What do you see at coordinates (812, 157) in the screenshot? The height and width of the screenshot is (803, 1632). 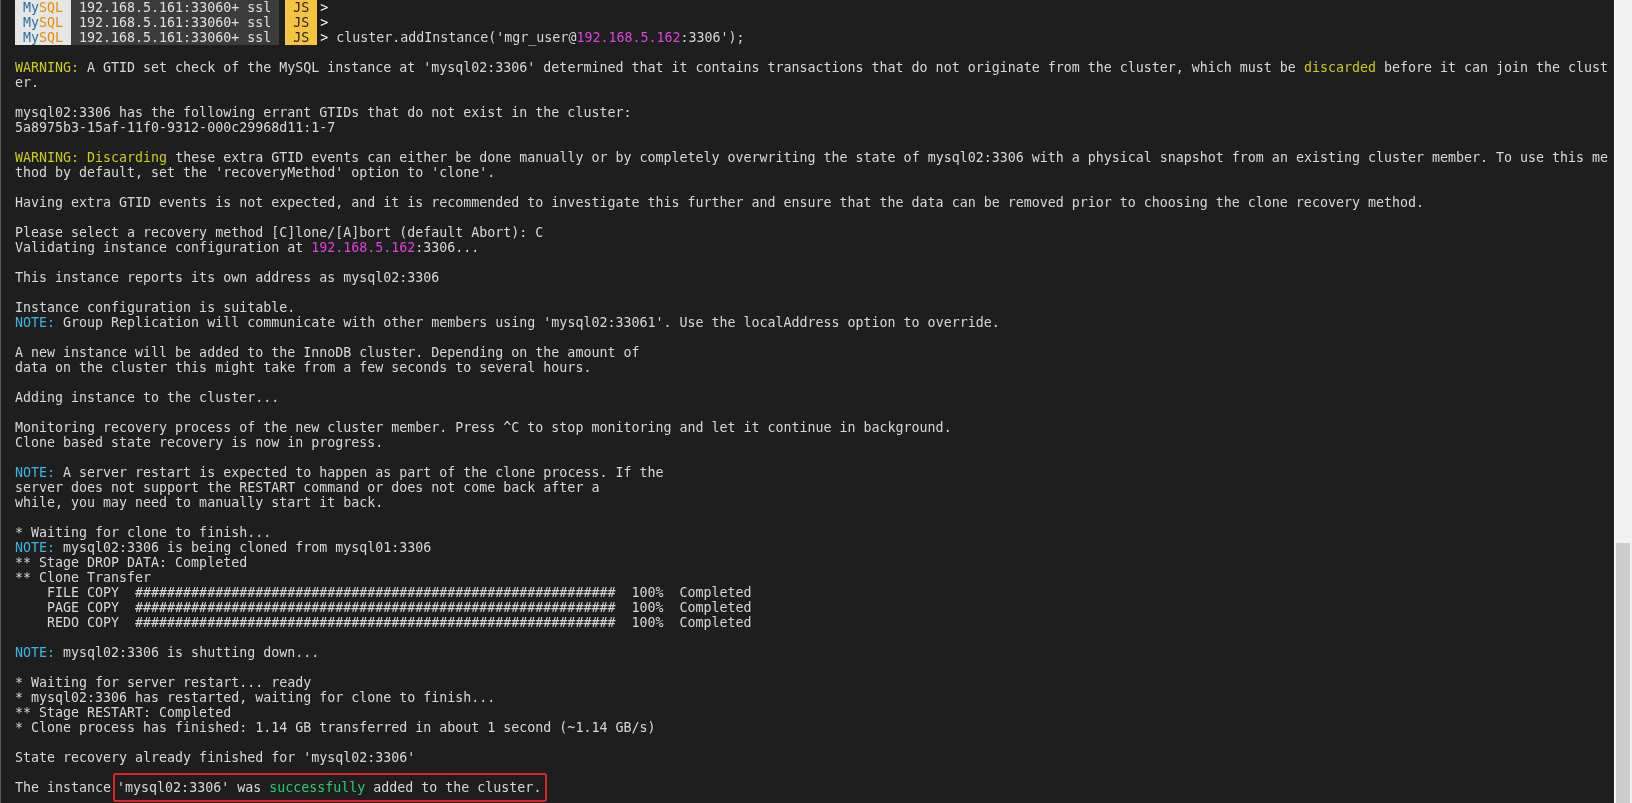 I see `terminal-line: WARNING: Discarding these extra GTID events can either be done manually or by completely overwriting the state of mysql02:3306 with a physical snapshot from an existing cluster member. To use this me` at bounding box center [812, 157].